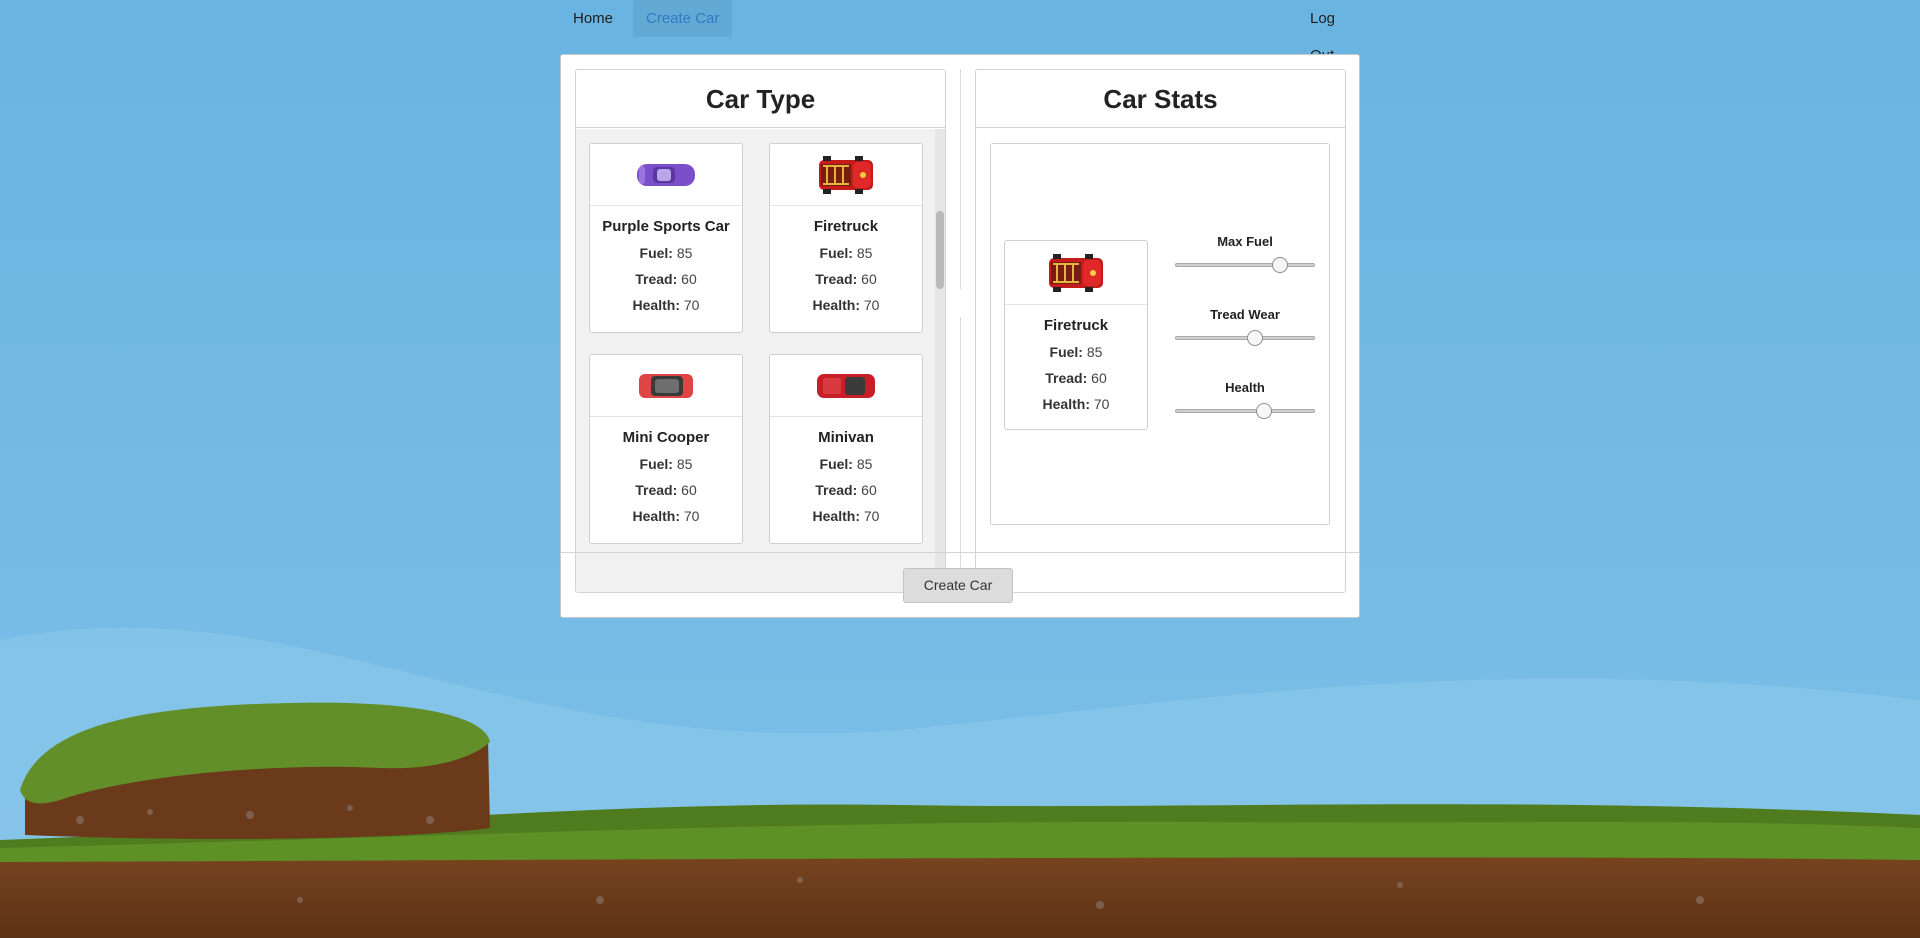 The height and width of the screenshot is (938, 1920). I want to click on footer-divider, so click(960, 552).